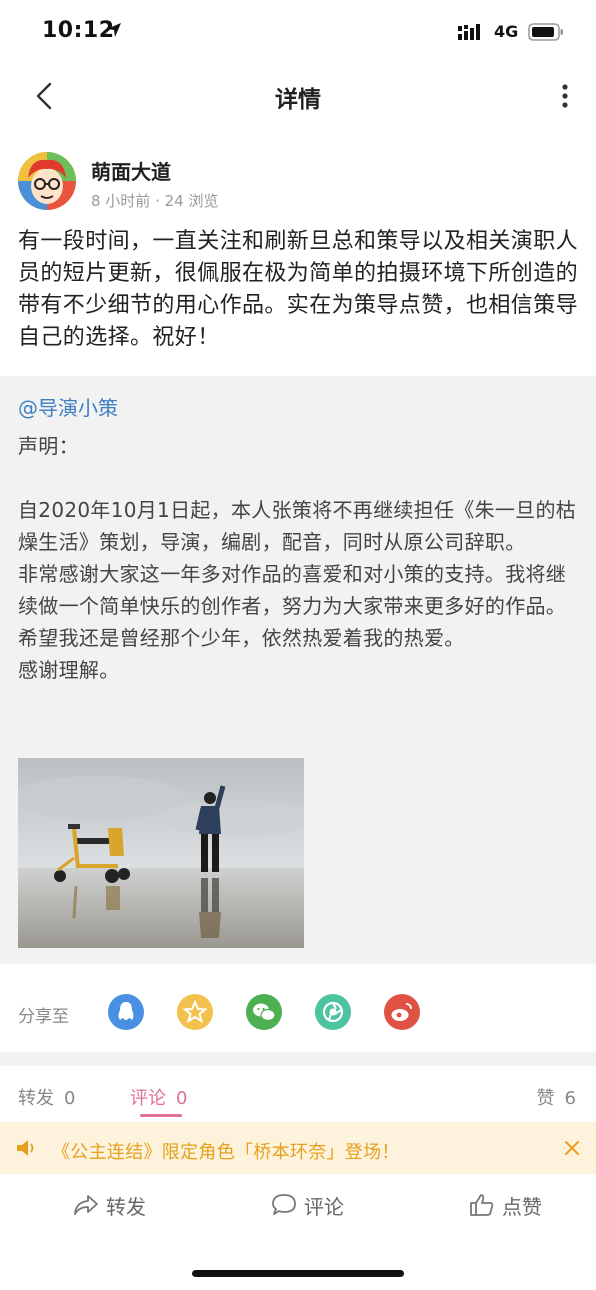 The width and height of the screenshot is (596, 1290). I want to click on like-button: 点赞, so click(505, 1205).